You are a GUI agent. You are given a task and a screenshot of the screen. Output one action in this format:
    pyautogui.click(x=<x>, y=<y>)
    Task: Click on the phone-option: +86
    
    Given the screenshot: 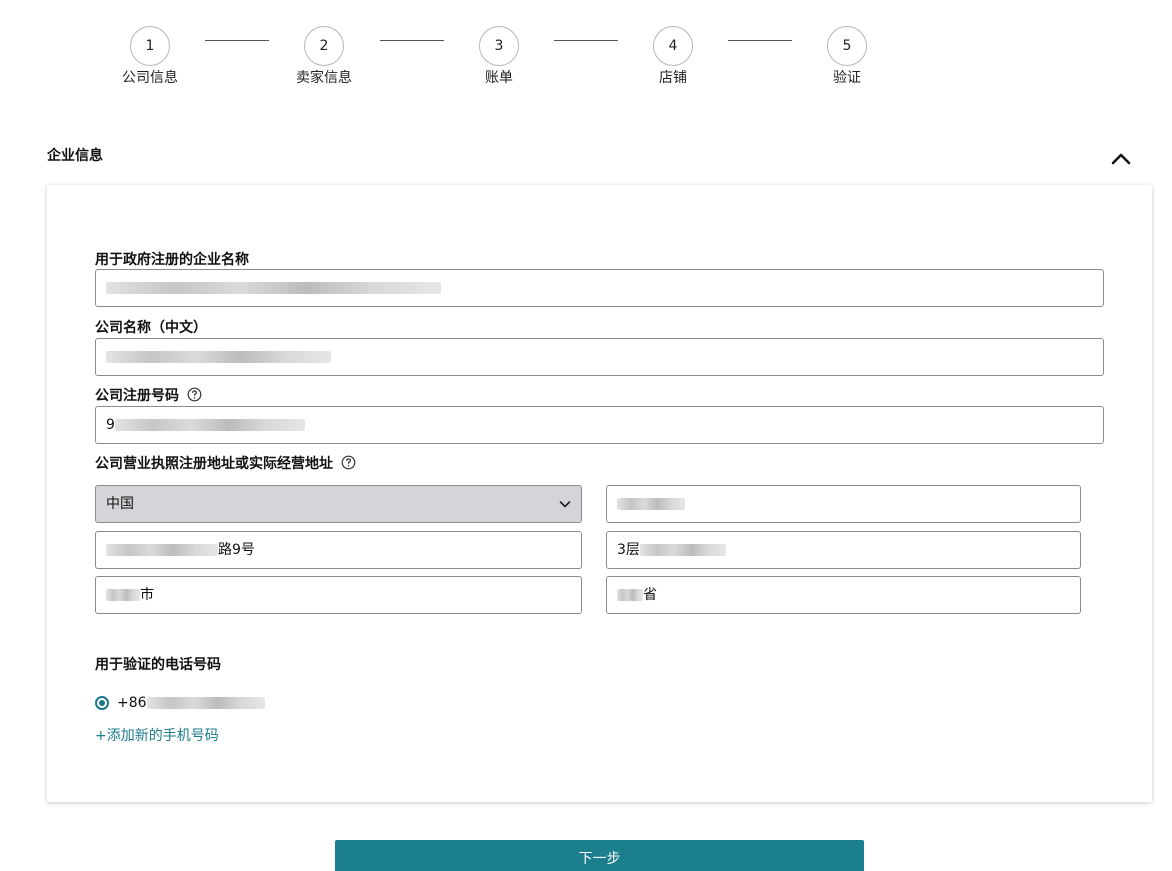 What is the action you would take?
    pyautogui.click(x=180, y=704)
    